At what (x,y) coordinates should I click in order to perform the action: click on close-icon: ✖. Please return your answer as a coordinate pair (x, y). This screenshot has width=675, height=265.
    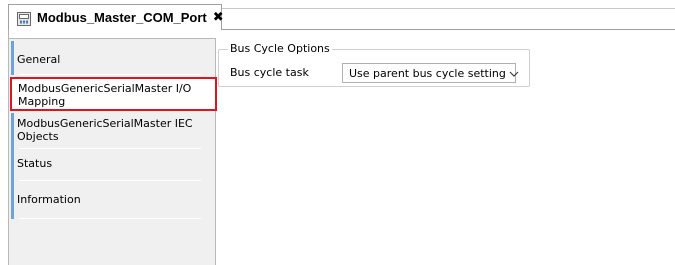
    Looking at the image, I should click on (218, 17).